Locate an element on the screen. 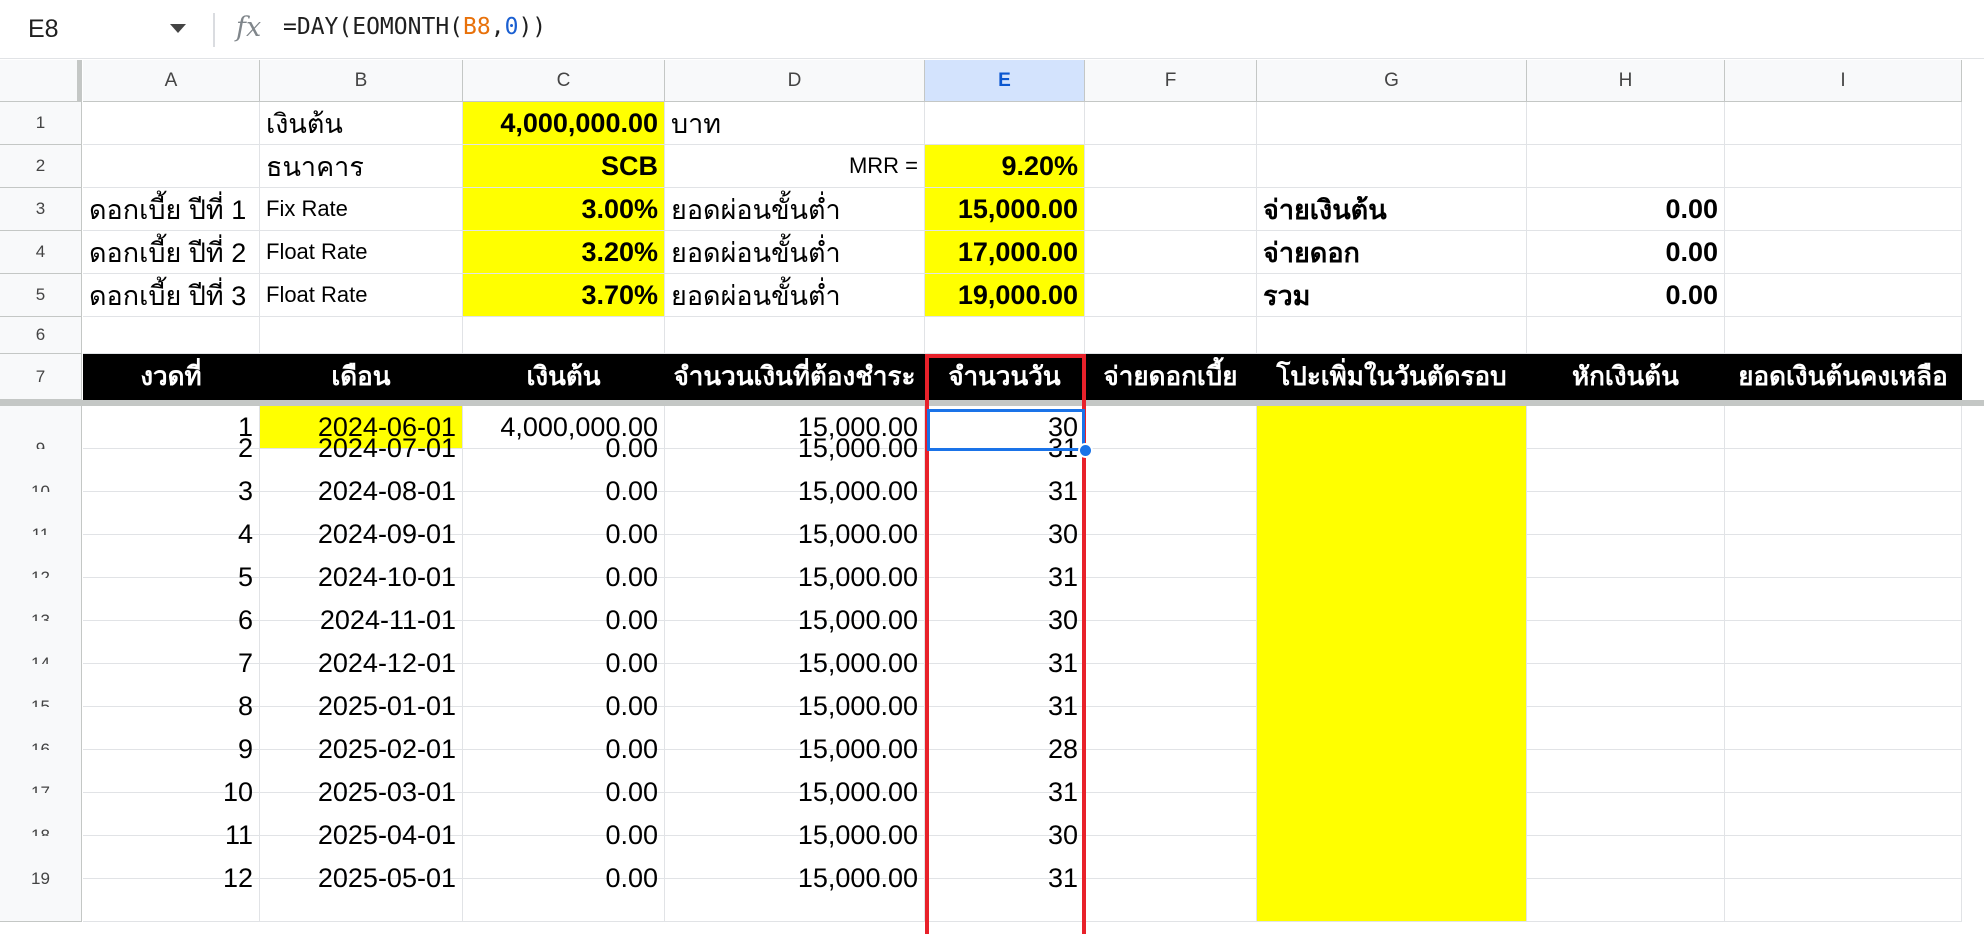  cell-g1 is located at coordinates (1392, 123).